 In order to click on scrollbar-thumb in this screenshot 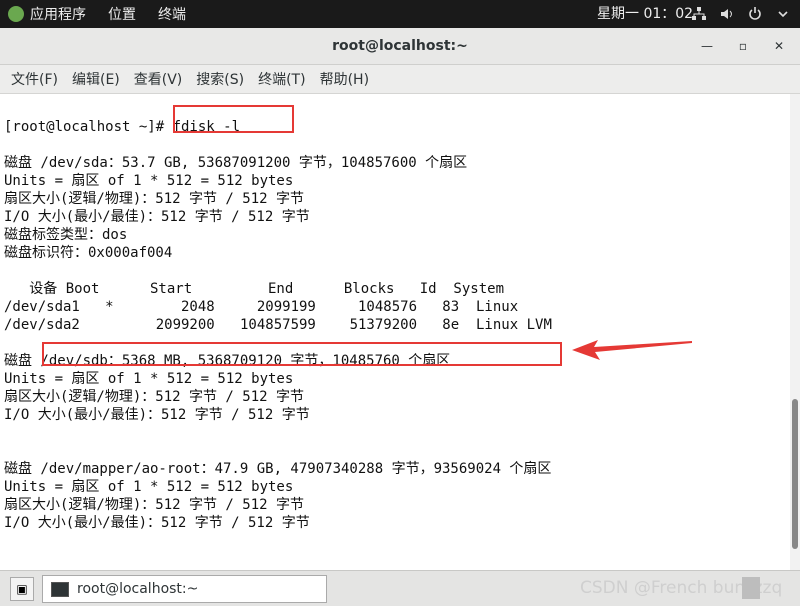, I will do `click(795, 474)`.